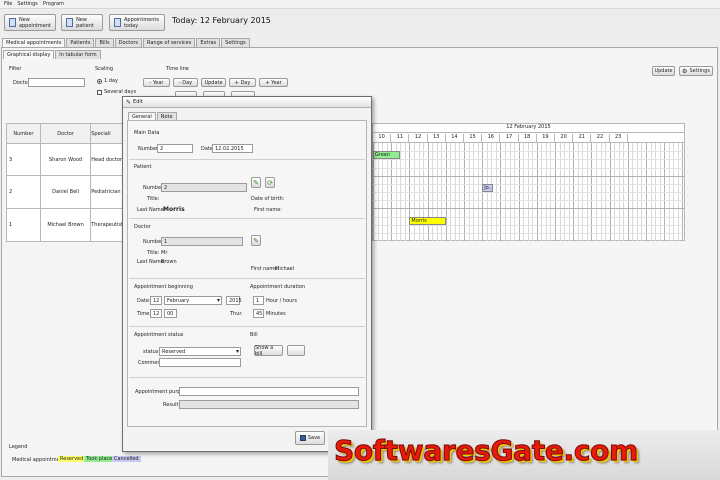 The image size is (720, 480). I want to click on day-minus-button: - Day, so click(185, 82).